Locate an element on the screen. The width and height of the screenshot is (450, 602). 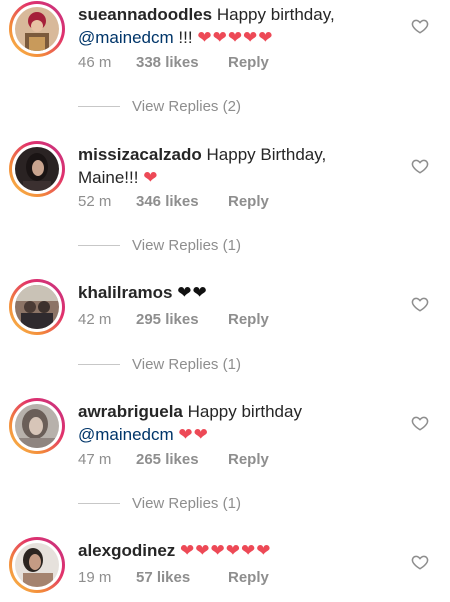
comment-text-line2: Maine!!! is located at coordinates (108, 177).